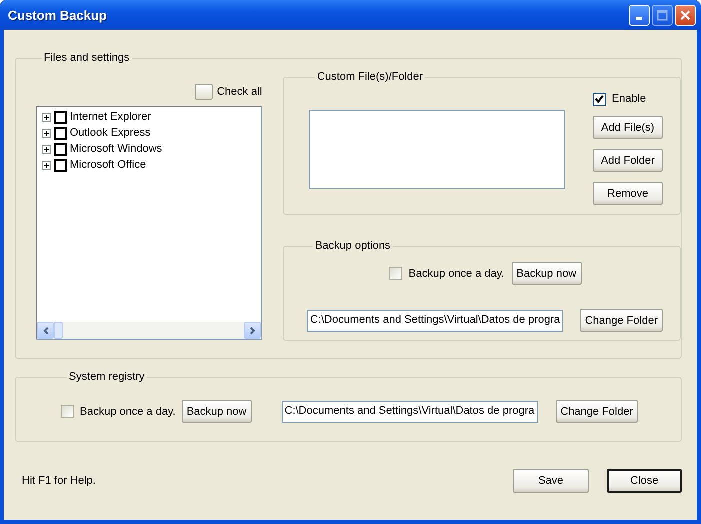 The width and height of the screenshot is (701, 524). What do you see at coordinates (628, 193) in the screenshot?
I see `action-button: Remove` at bounding box center [628, 193].